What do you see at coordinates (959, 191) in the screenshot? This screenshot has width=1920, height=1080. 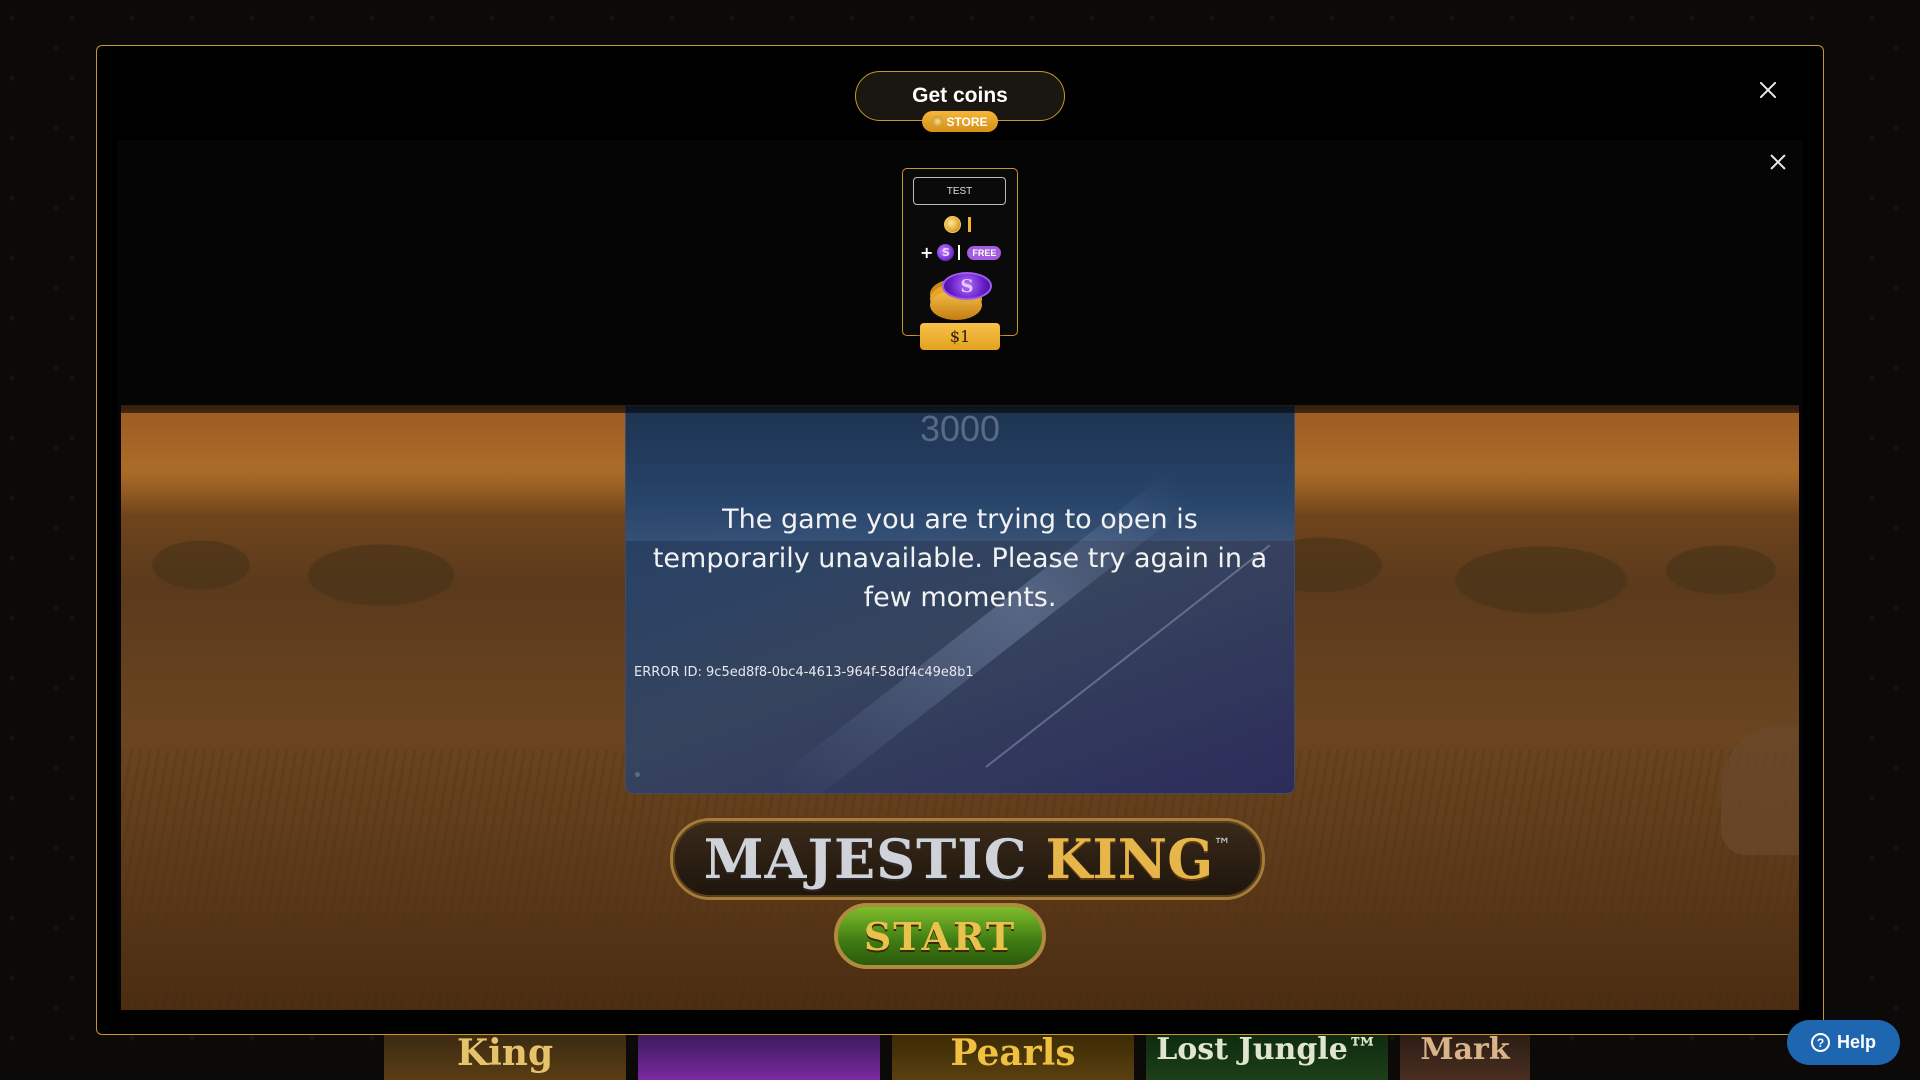 I see `offer-tag: TEST` at bounding box center [959, 191].